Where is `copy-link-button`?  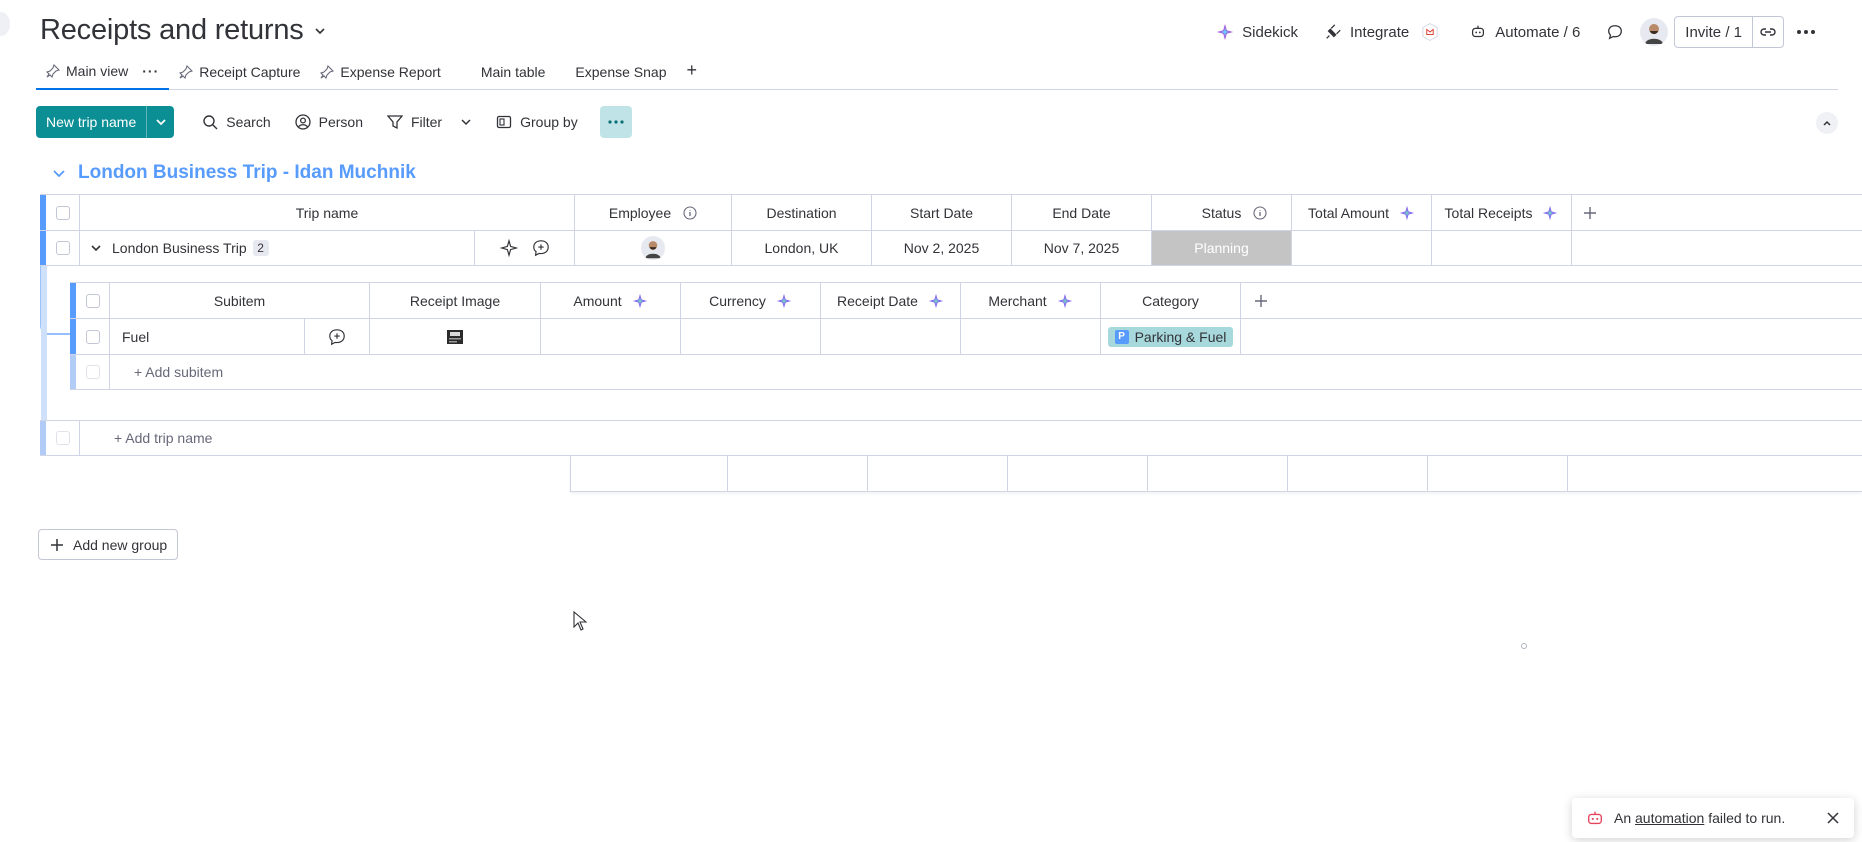
copy-link-button is located at coordinates (1768, 32).